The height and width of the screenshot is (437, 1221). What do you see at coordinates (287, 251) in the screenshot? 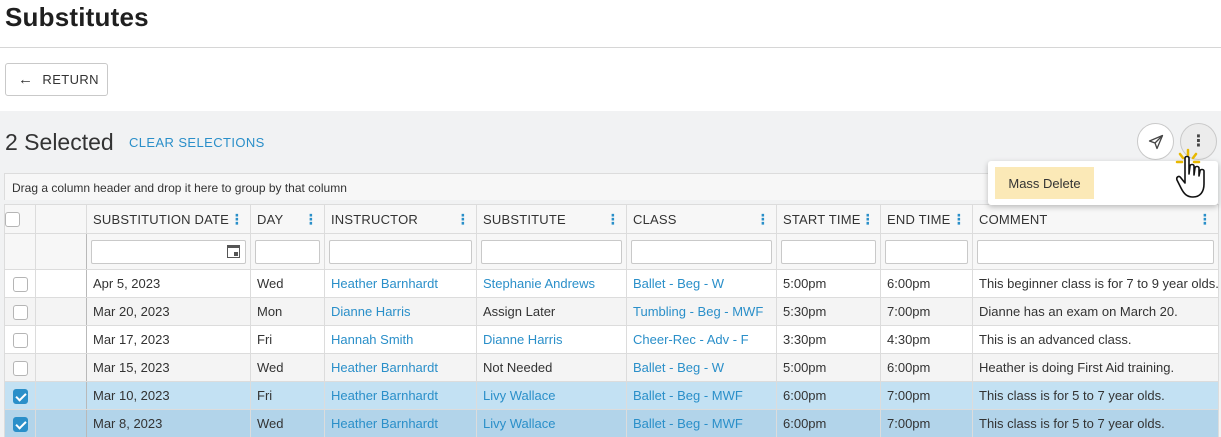
I see `day-filter-input` at bounding box center [287, 251].